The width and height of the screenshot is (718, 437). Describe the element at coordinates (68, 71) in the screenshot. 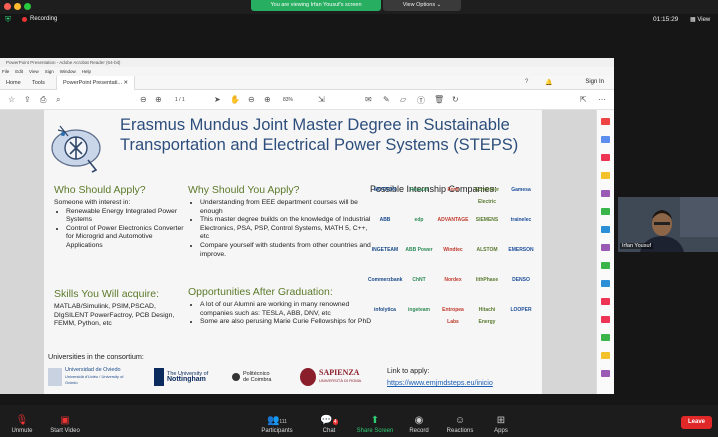

I see `menu-window: Window` at that location.